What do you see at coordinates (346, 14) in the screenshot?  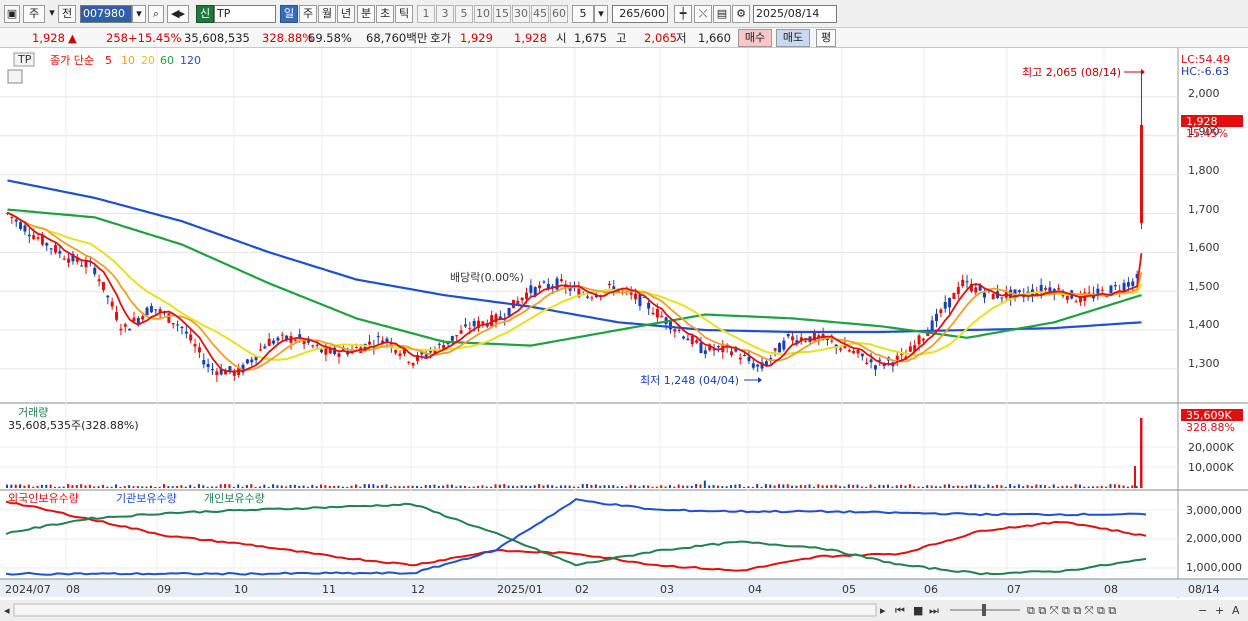 I see `tab-year: 년` at bounding box center [346, 14].